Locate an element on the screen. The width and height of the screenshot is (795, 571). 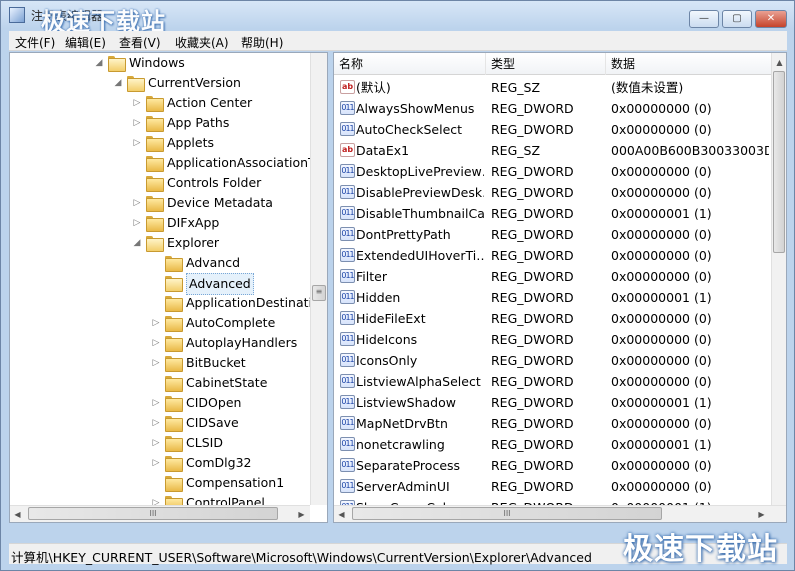
tree-item: Advanced is located at coordinates (160, 284).